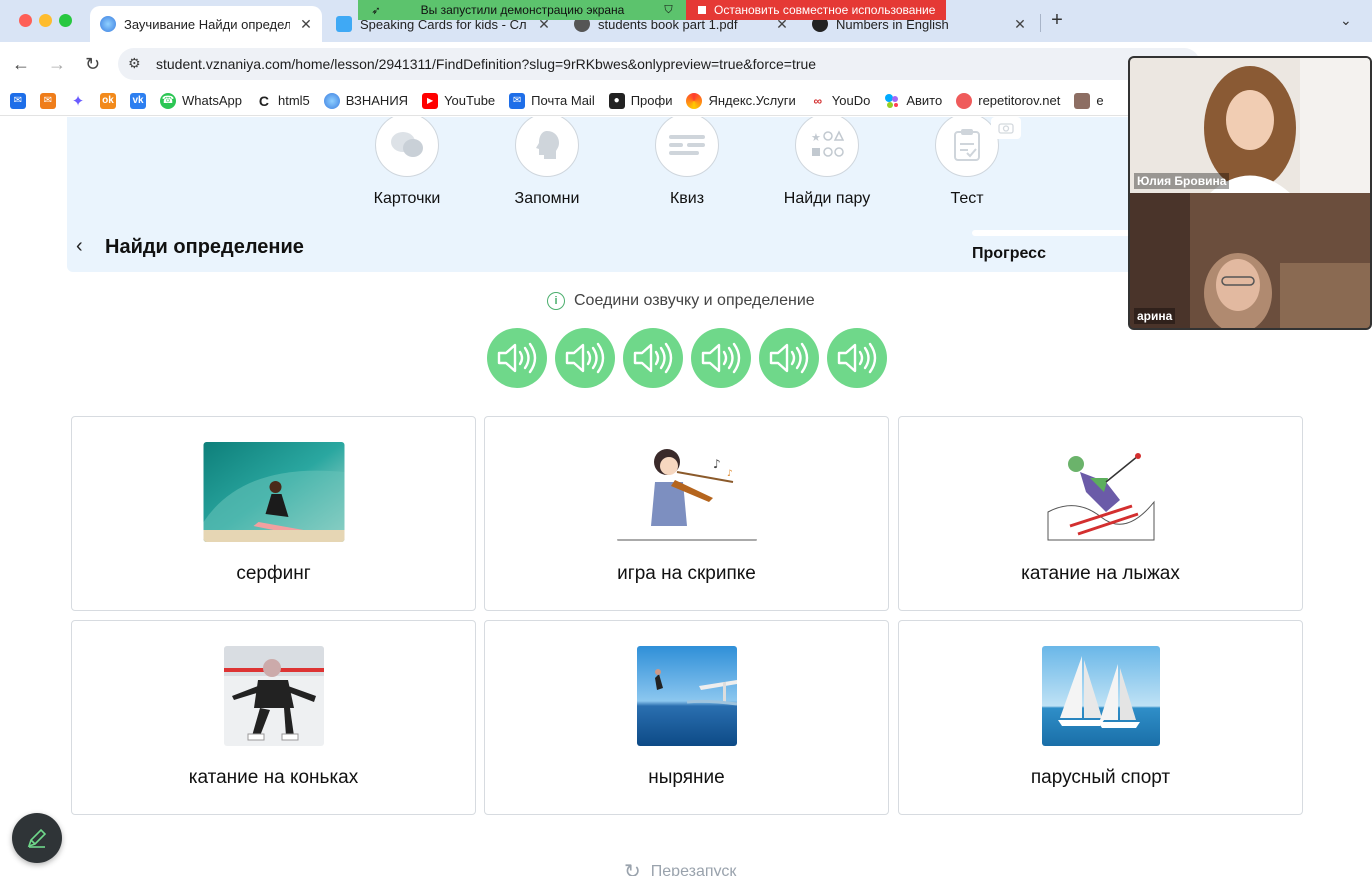 This screenshot has width=1372, height=876. I want to click on tab-search-chevron-icon: ⌄, so click(1346, 20).